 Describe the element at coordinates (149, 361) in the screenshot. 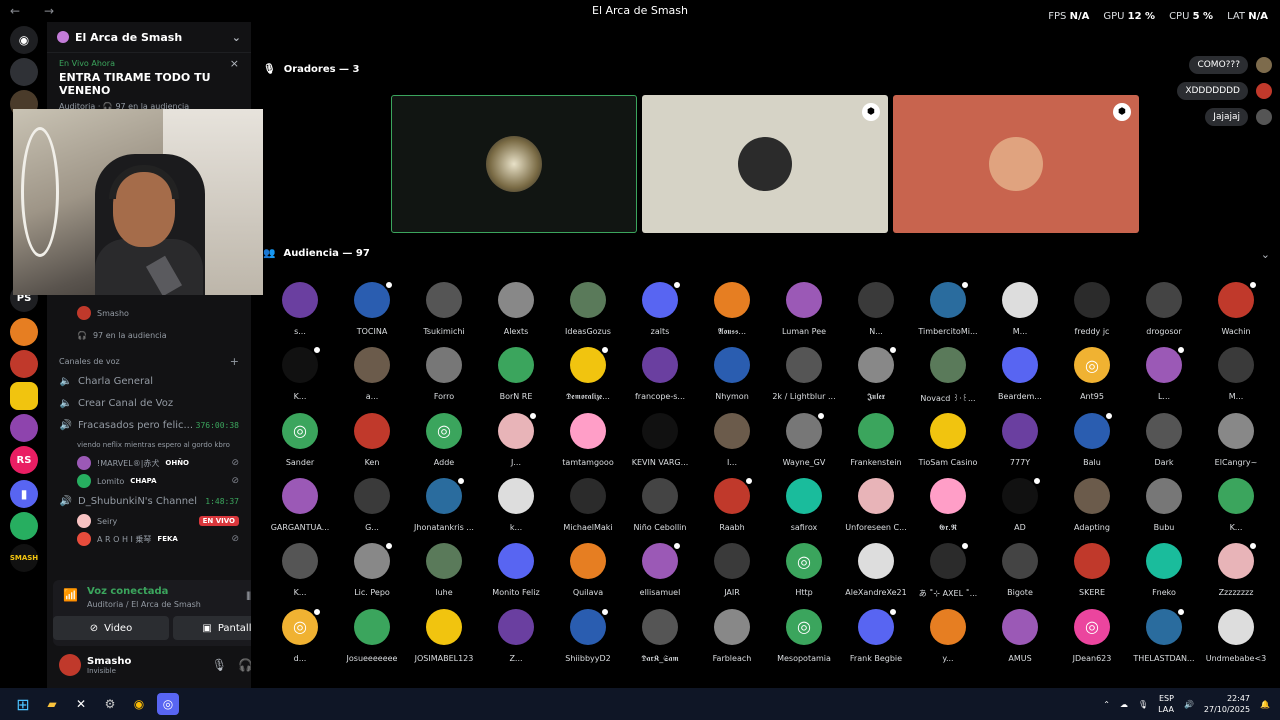

I see `voice-channels-section: Canales de voz +` at that location.